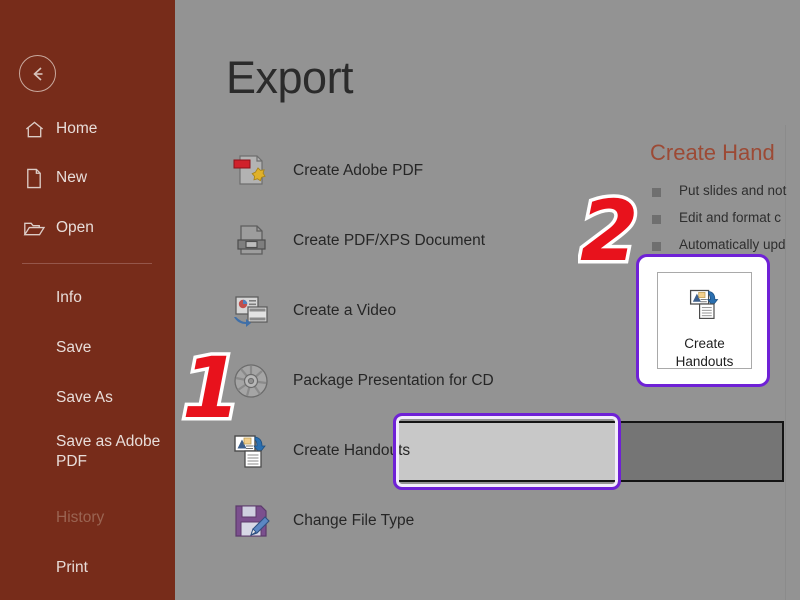 The height and width of the screenshot is (600, 800). Describe the element at coordinates (352, 450) in the screenshot. I see `option-label: Create Handouts` at that location.